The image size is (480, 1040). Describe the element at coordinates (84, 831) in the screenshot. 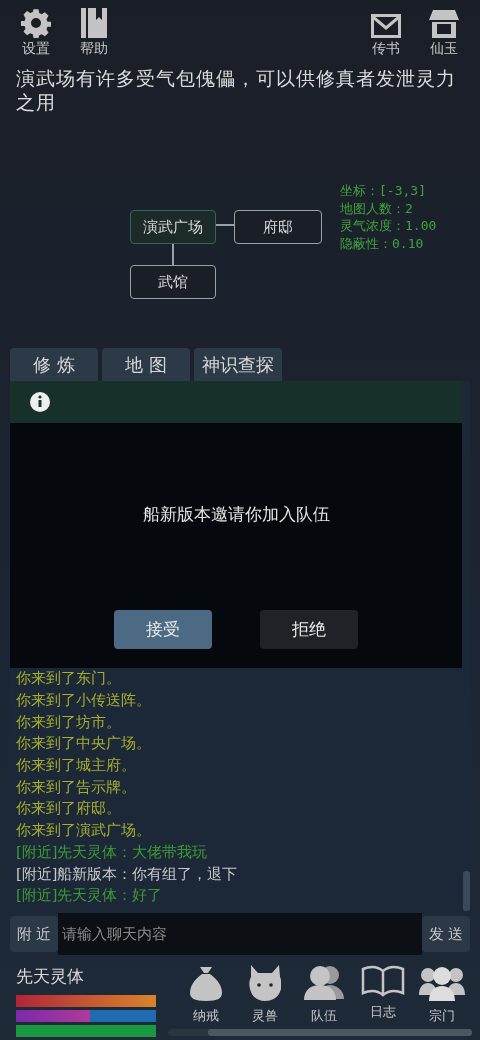

I see `chat-message: 你来到了演武广场。` at that location.